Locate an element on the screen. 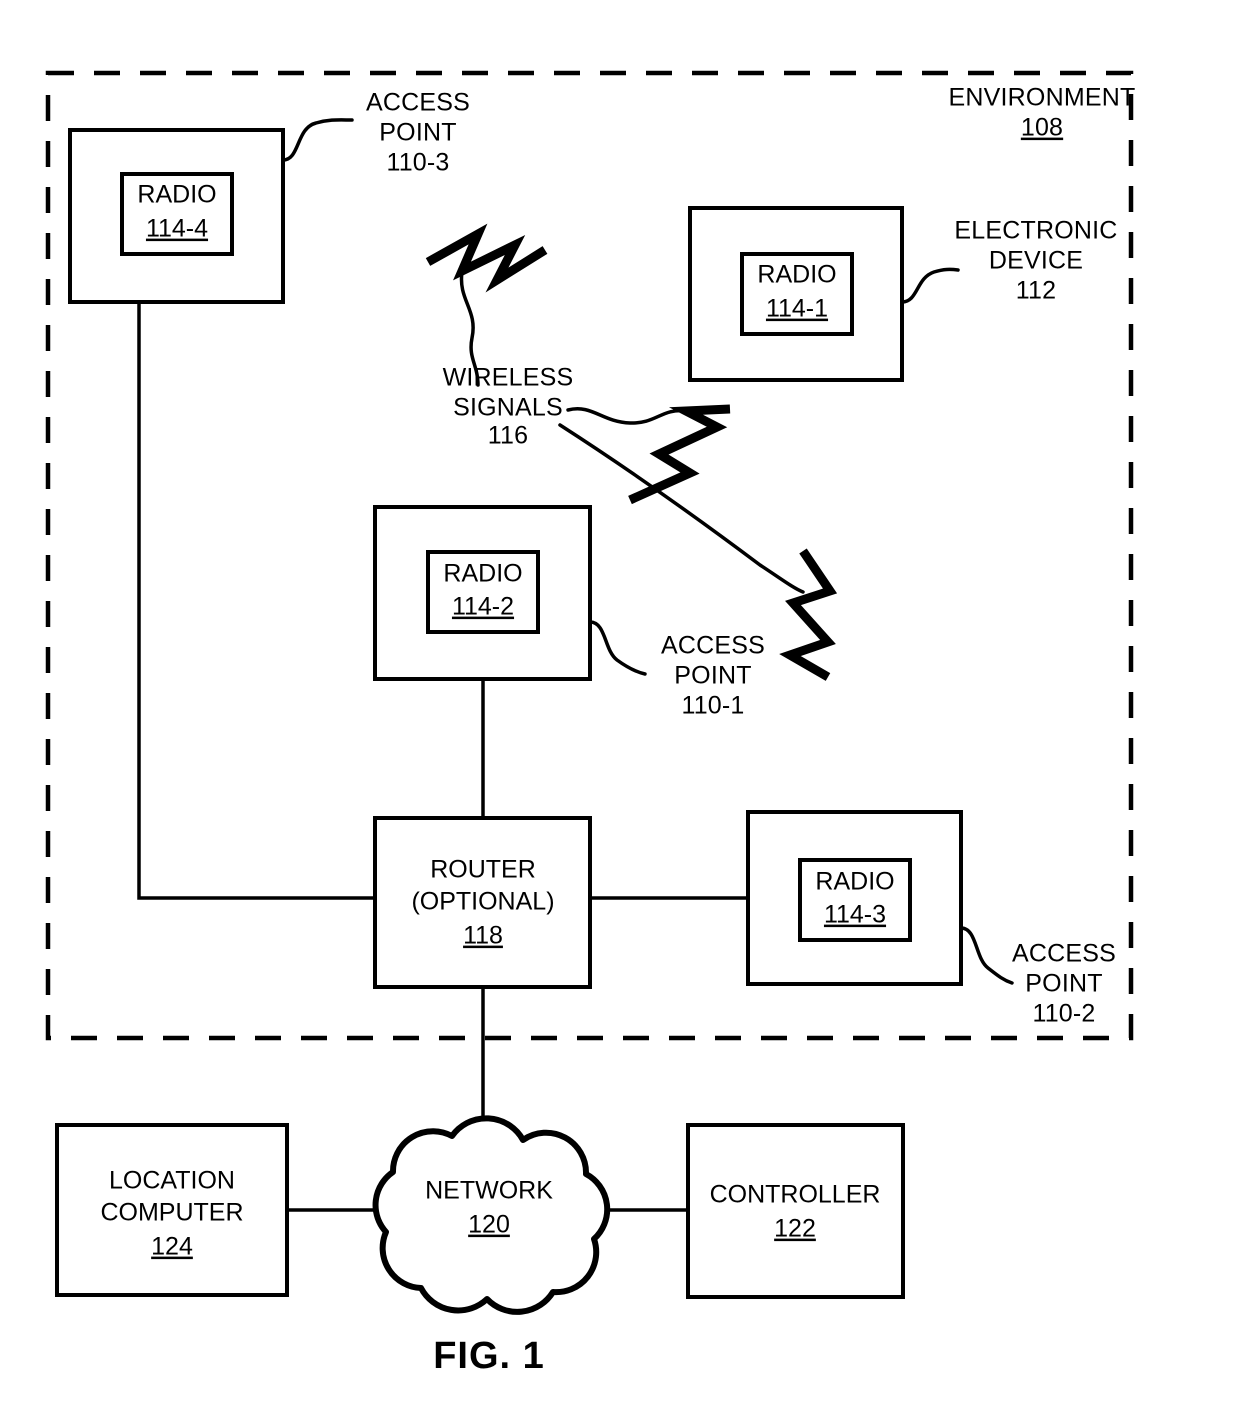 The width and height of the screenshot is (1240, 1423). radio-114-4-ref: 114-4 is located at coordinates (177, 229).